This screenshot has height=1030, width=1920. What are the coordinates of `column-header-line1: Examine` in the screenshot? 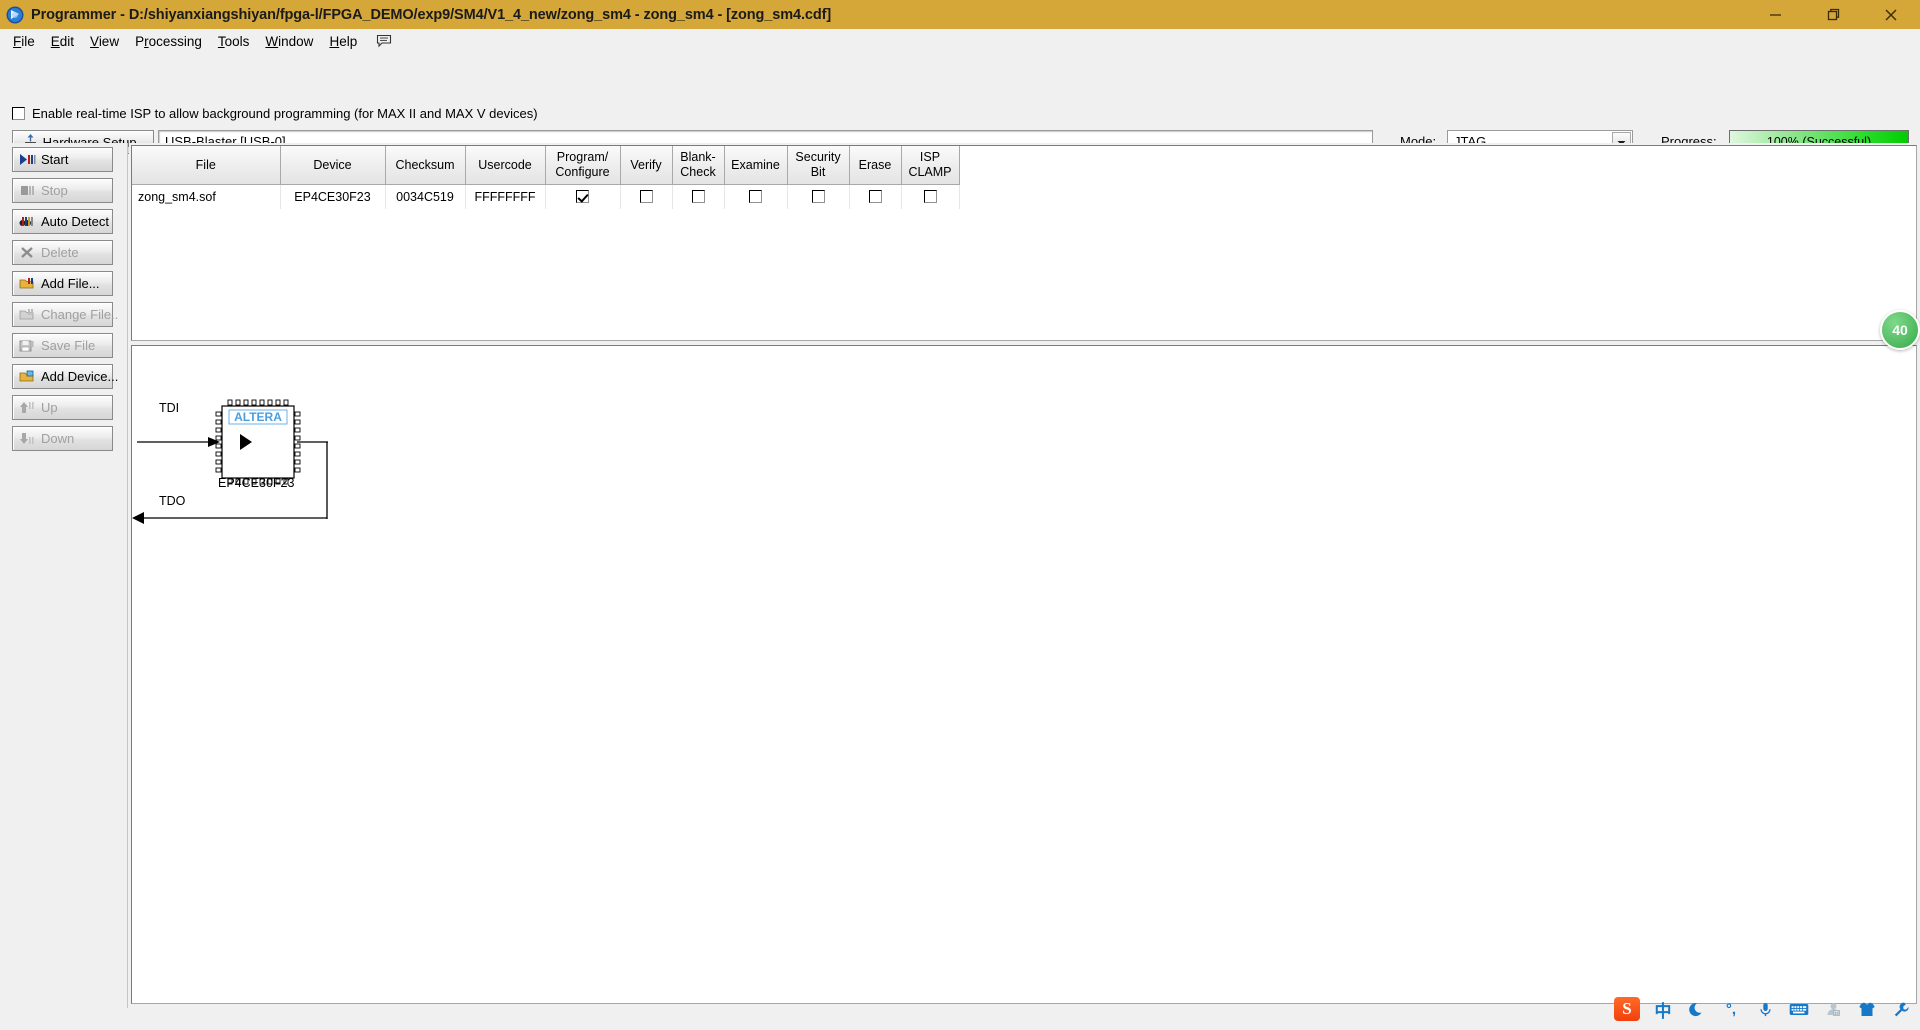 It's located at (755, 164).